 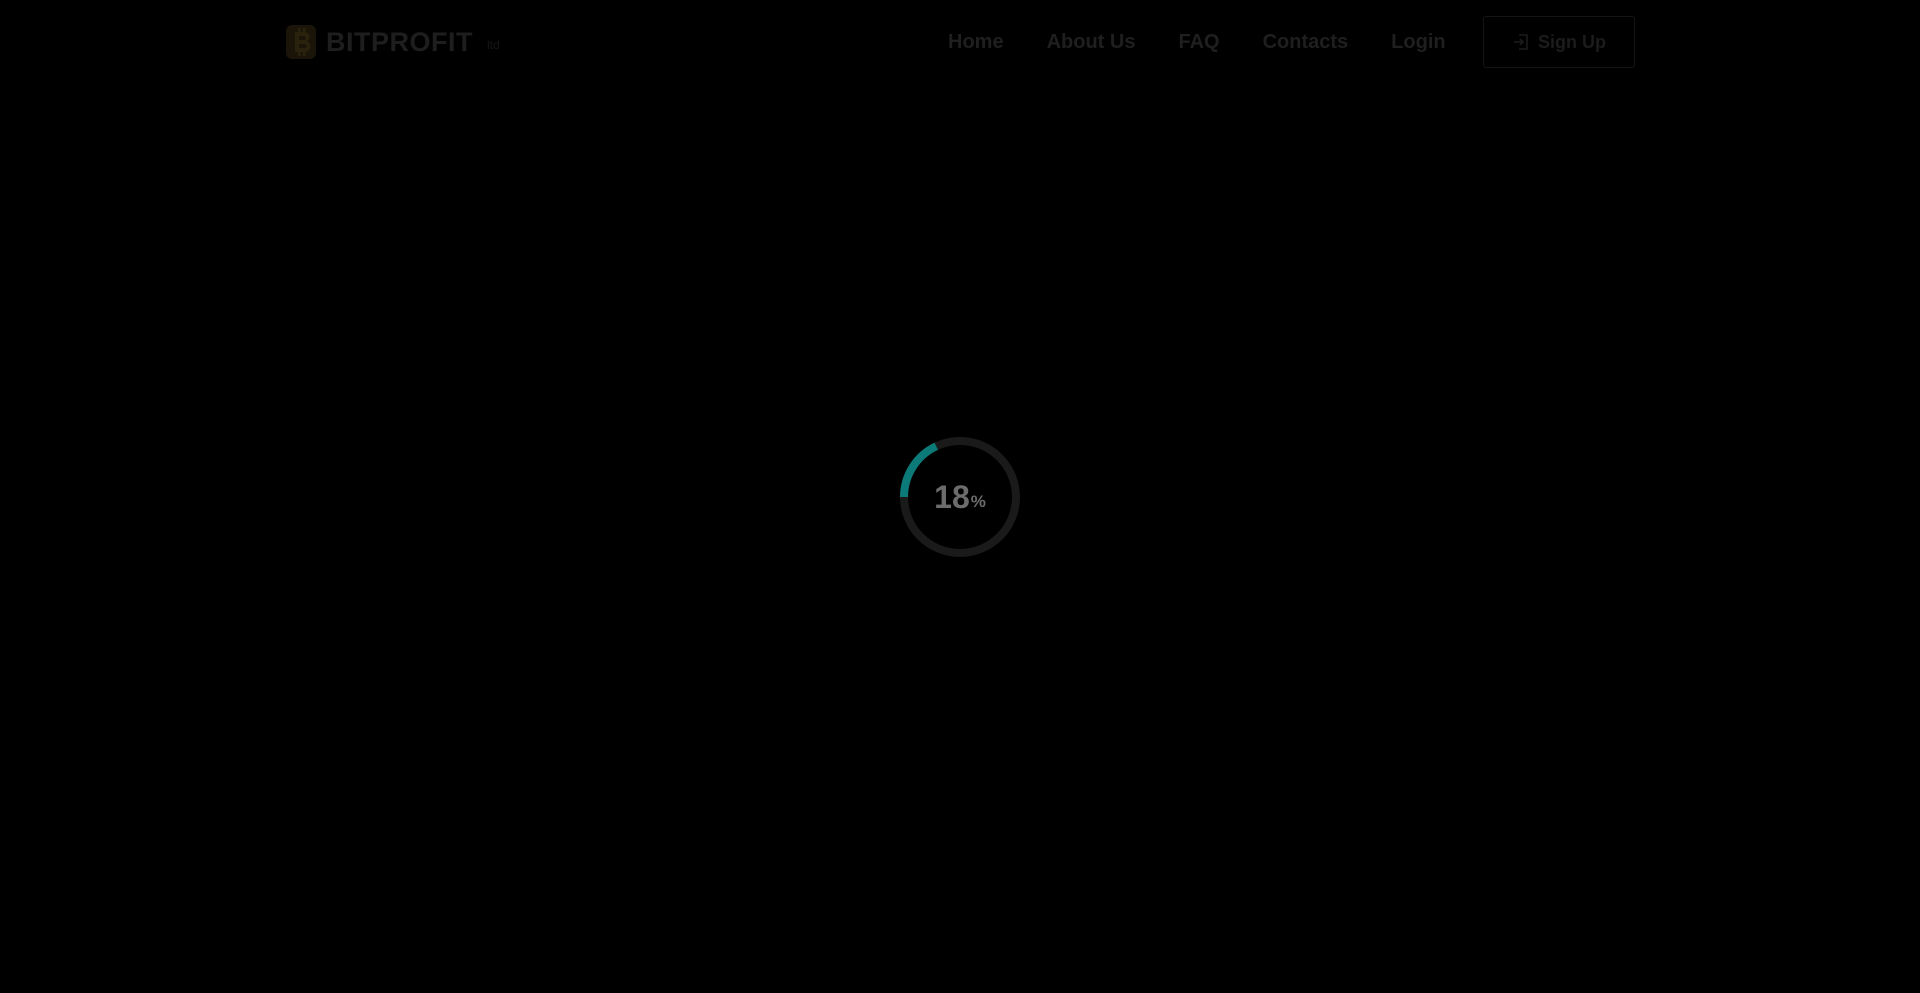 What do you see at coordinates (1521, 42) in the screenshot?
I see `sign-in-icon` at bounding box center [1521, 42].